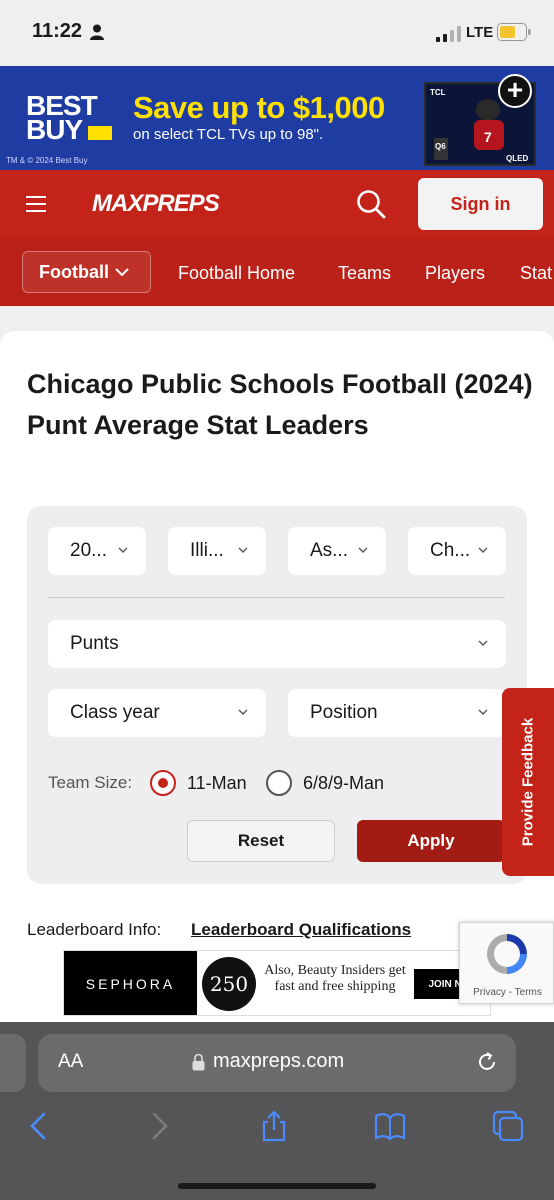 This screenshot has height=1200, width=554. What do you see at coordinates (97, 32) in the screenshot?
I see `person-icon` at bounding box center [97, 32].